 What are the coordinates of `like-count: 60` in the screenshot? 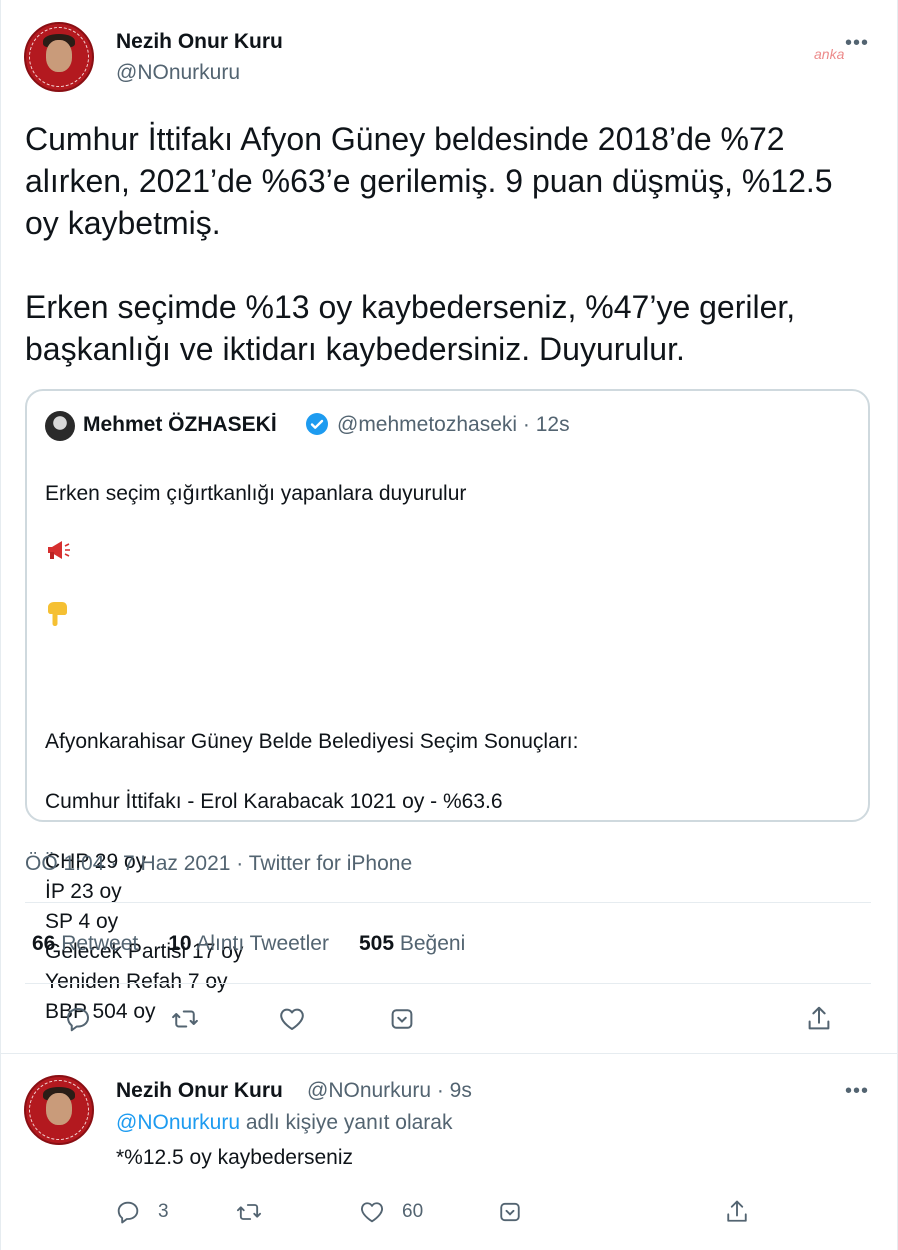 It's located at (413, 1211).